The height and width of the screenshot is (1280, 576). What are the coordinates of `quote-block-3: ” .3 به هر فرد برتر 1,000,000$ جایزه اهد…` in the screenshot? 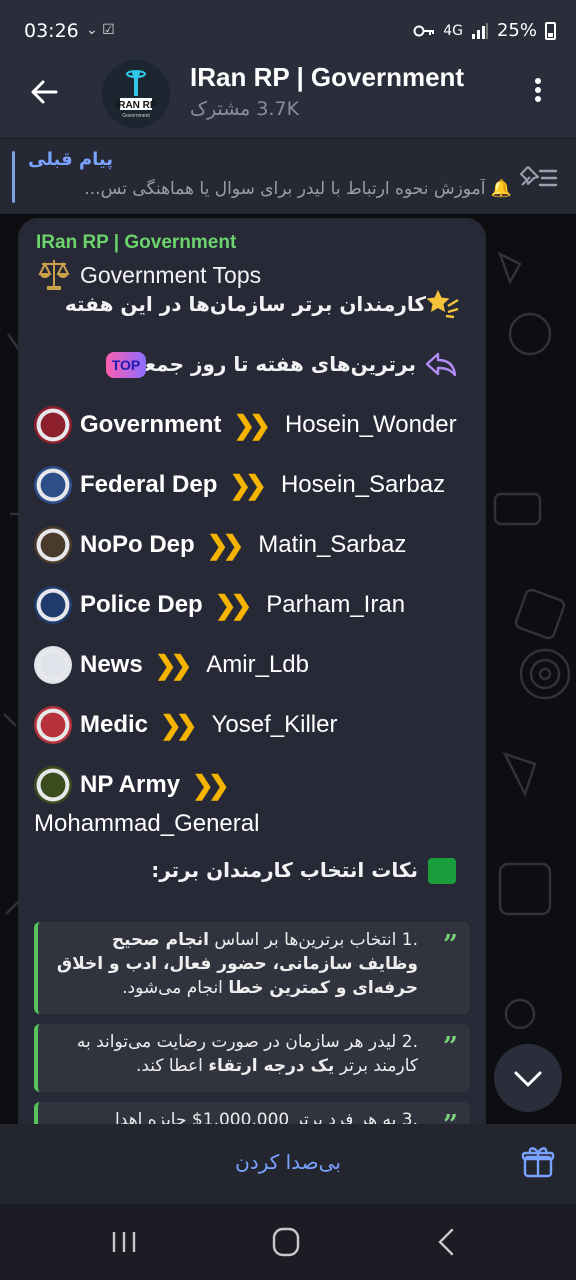 It's located at (252, 1113).